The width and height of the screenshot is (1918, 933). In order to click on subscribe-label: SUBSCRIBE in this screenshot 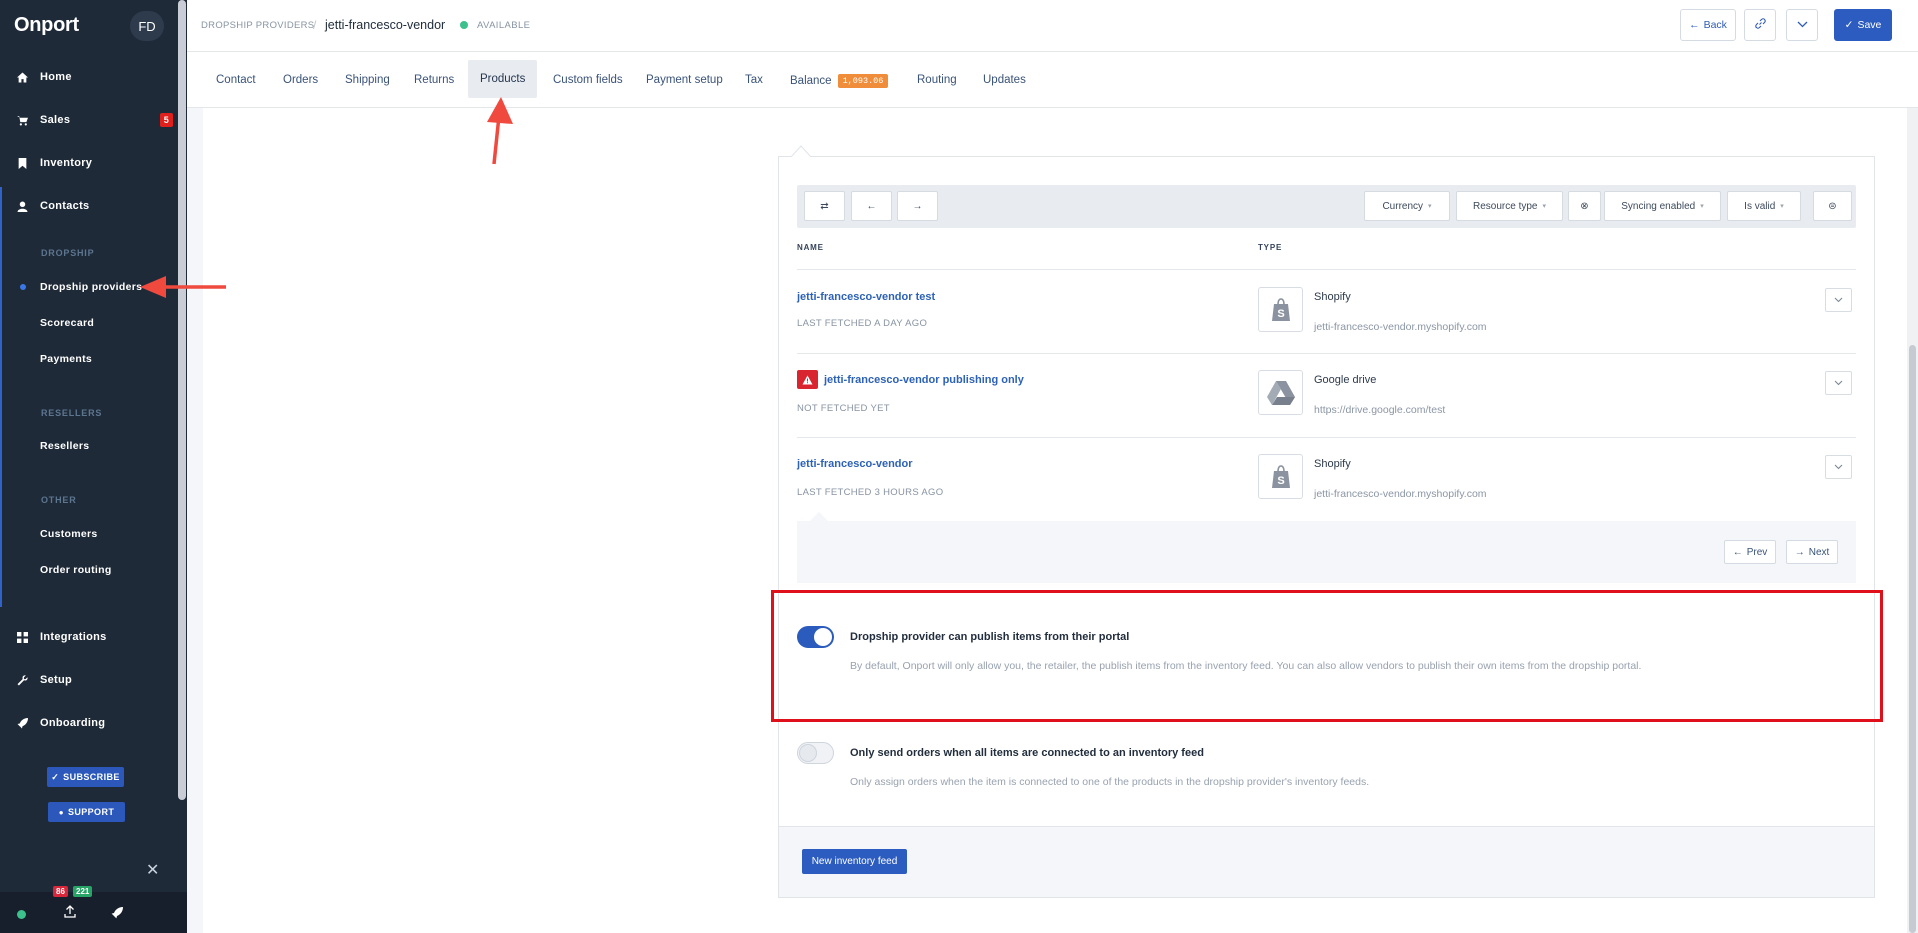, I will do `click(91, 777)`.